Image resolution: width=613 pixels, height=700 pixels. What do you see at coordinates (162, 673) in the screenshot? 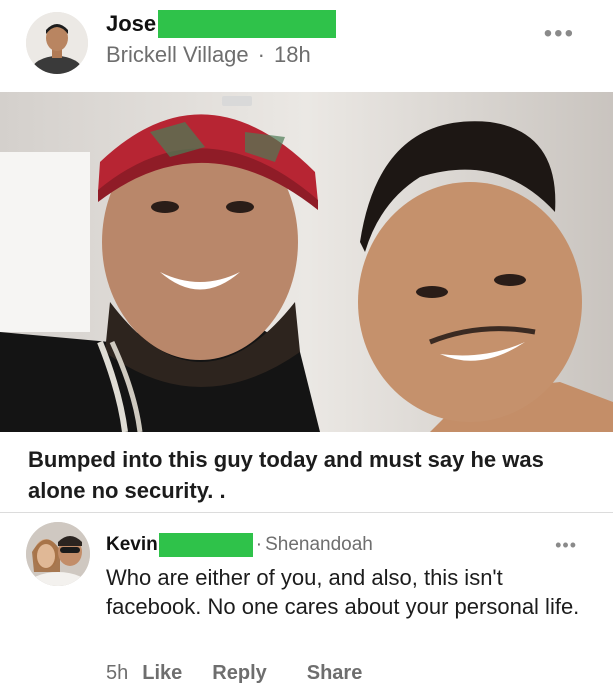
I see `like-button: Like` at bounding box center [162, 673].